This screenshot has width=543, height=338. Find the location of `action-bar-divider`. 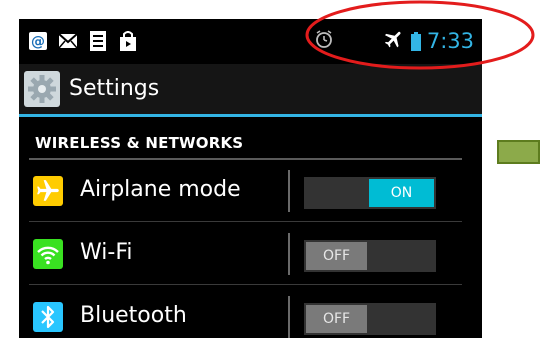

action-bar-divider is located at coordinates (250, 115).